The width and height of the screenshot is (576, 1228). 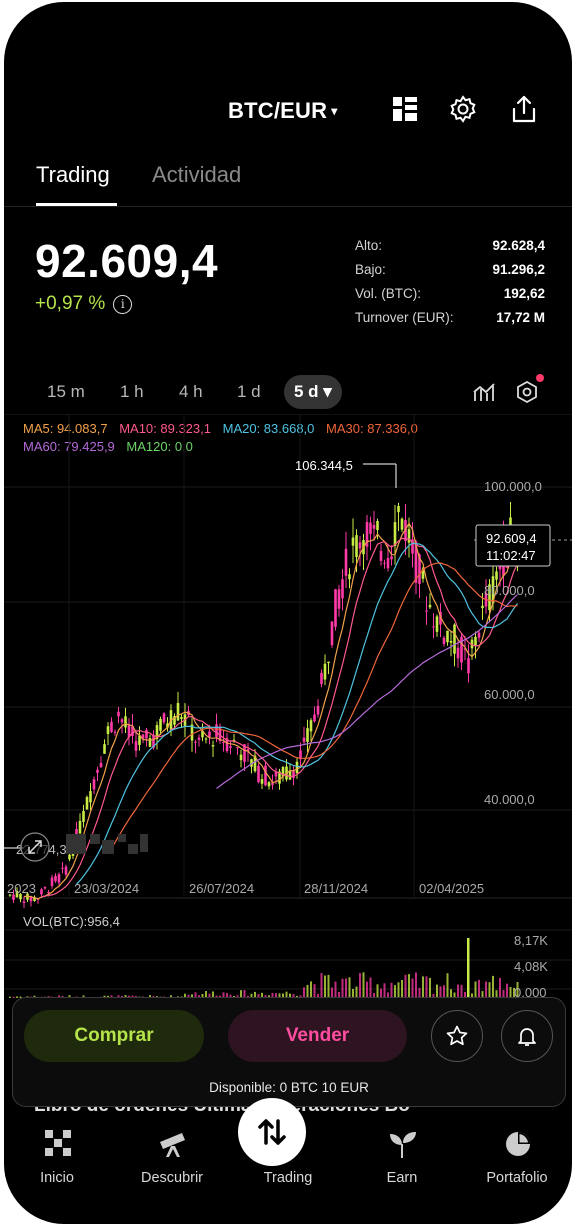 What do you see at coordinates (317, 1036) in the screenshot?
I see `sell-button: Vender` at bounding box center [317, 1036].